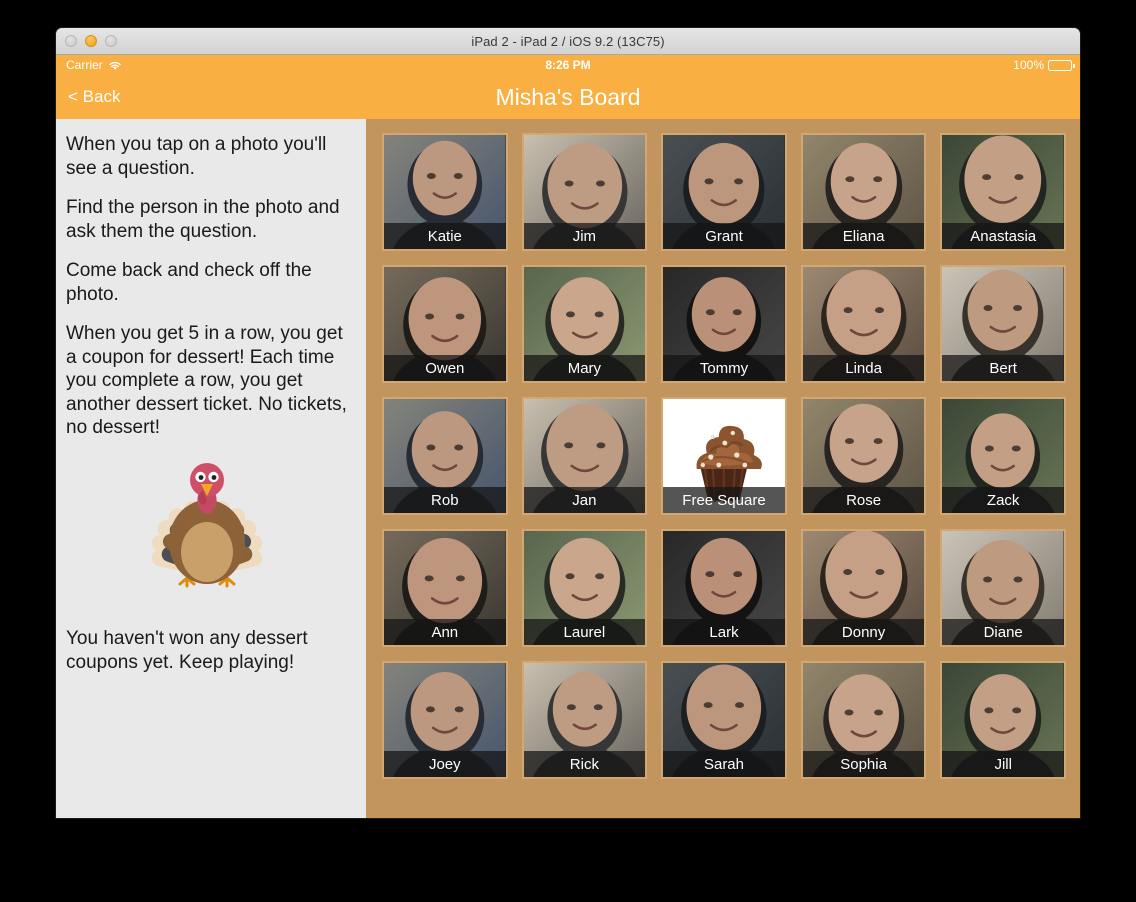 This screenshot has height=902, width=1136. I want to click on board-tile: Tommy, so click(724, 324).